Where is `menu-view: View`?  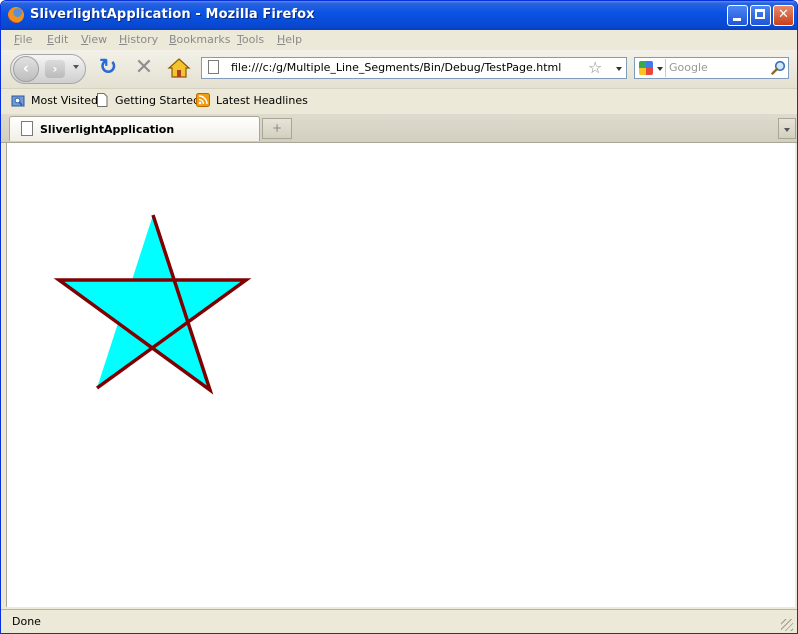
menu-view: View is located at coordinates (94, 39).